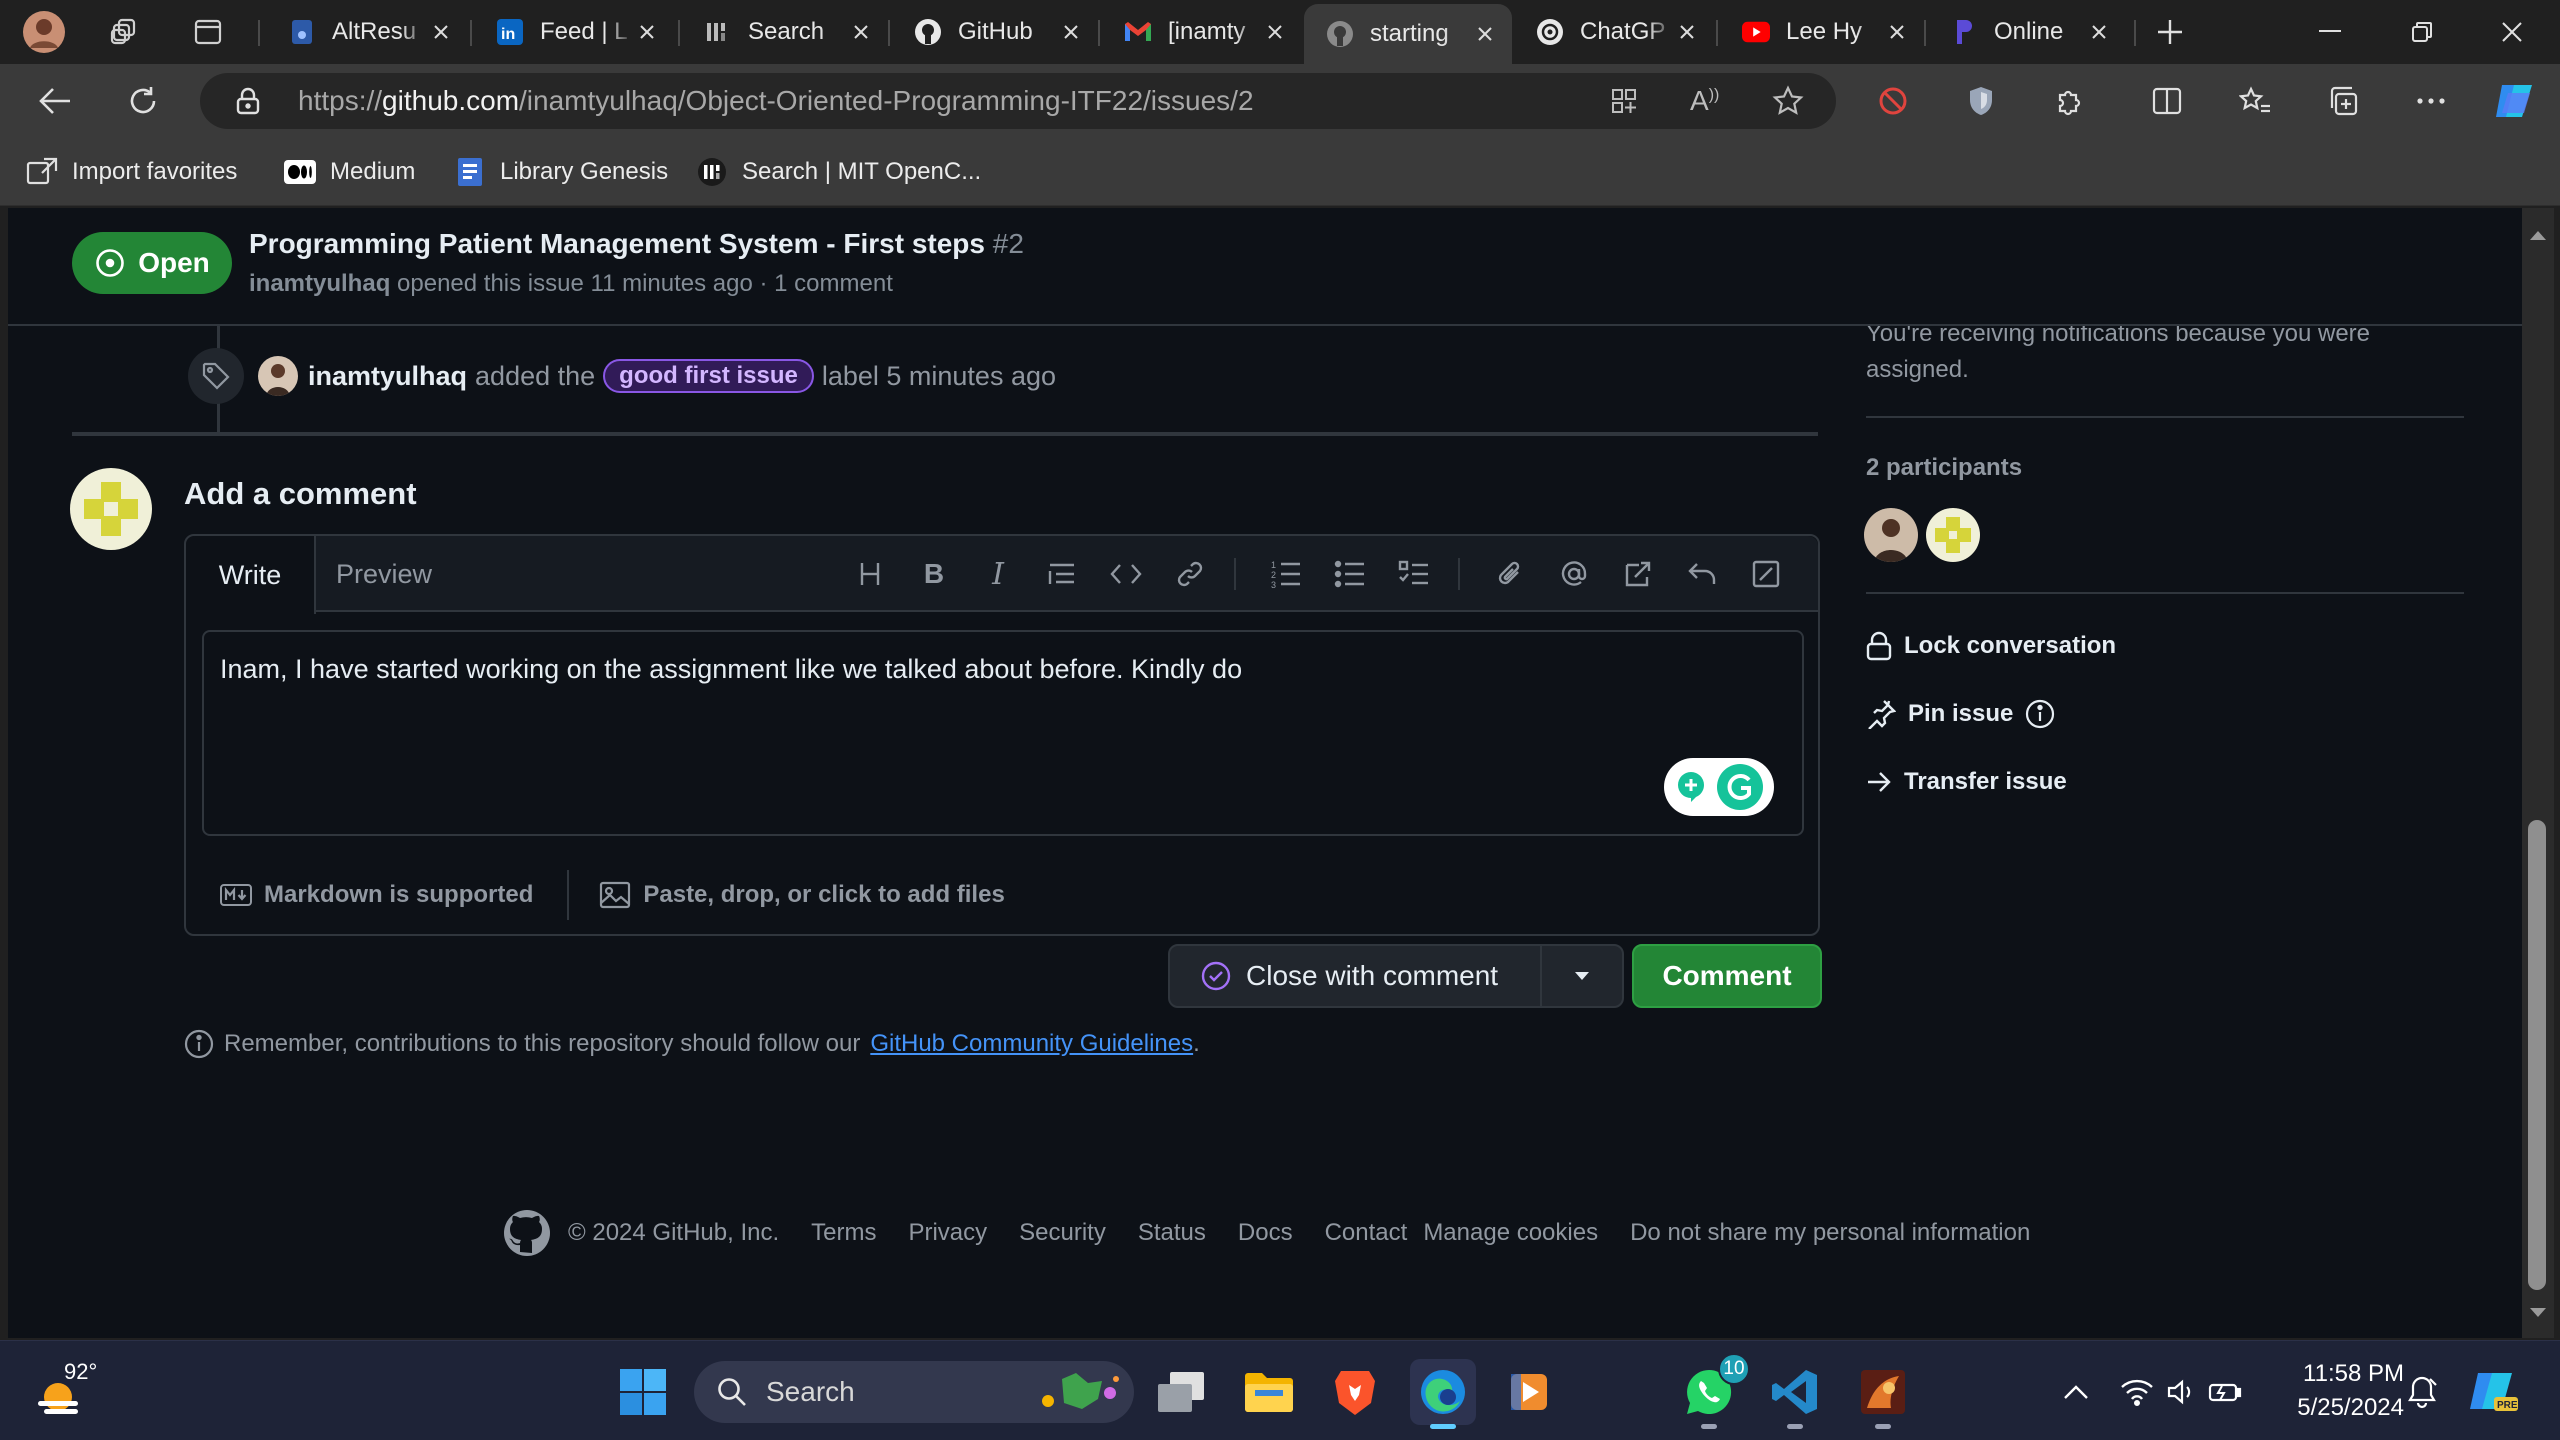  What do you see at coordinates (561, 172) in the screenshot?
I see `favorite-library-genesis: Library Genesis` at bounding box center [561, 172].